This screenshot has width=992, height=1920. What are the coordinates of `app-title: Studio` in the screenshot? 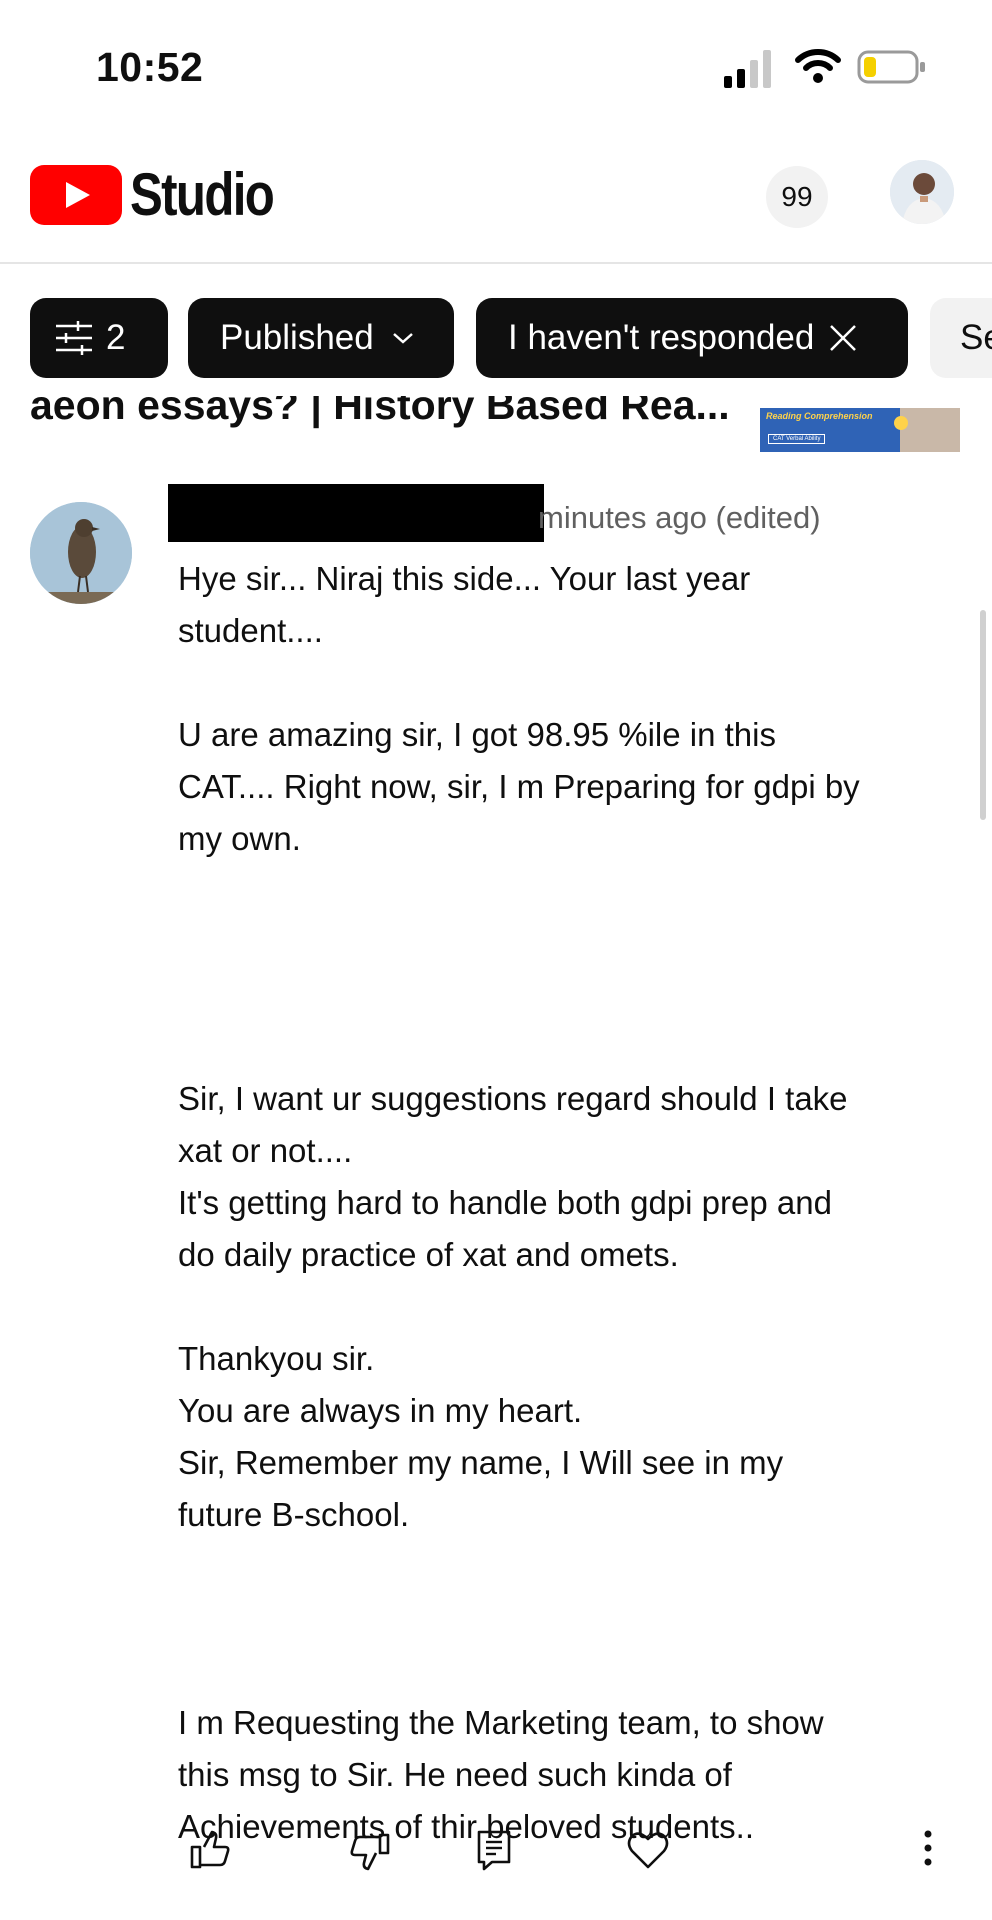 It's located at (202, 194).